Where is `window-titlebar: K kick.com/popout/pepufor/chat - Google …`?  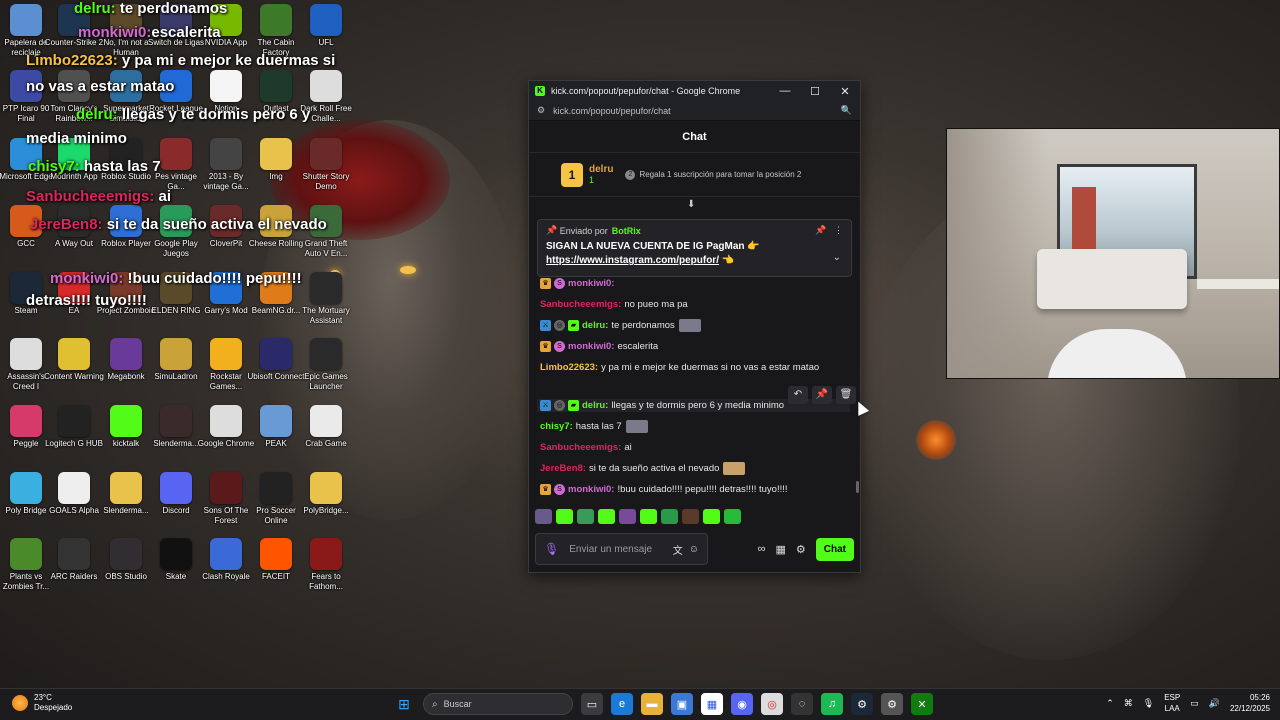 window-titlebar: K kick.com/popout/pepufor/chat - Google … is located at coordinates (694, 91).